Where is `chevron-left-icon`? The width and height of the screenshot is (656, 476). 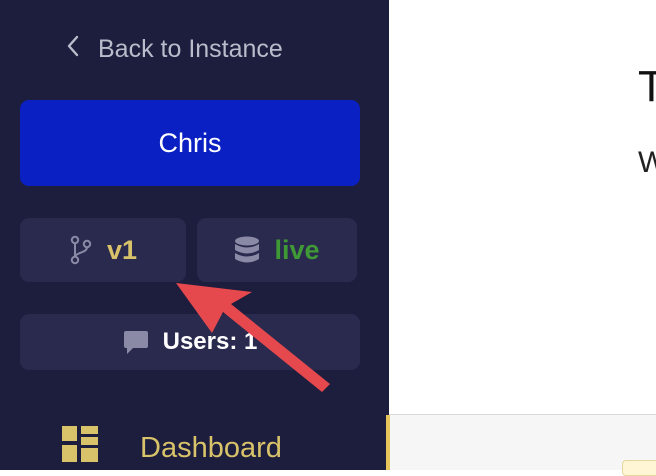 chevron-left-icon is located at coordinates (73, 49).